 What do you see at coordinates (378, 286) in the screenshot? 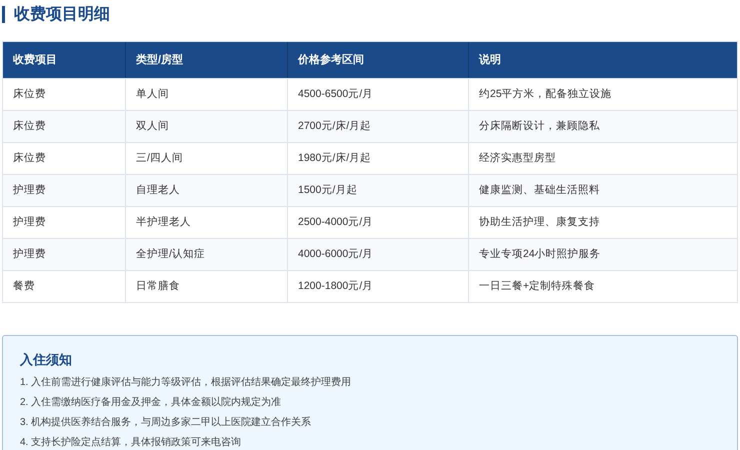
I see `table-cell: 1200-1800元/月` at bounding box center [378, 286].